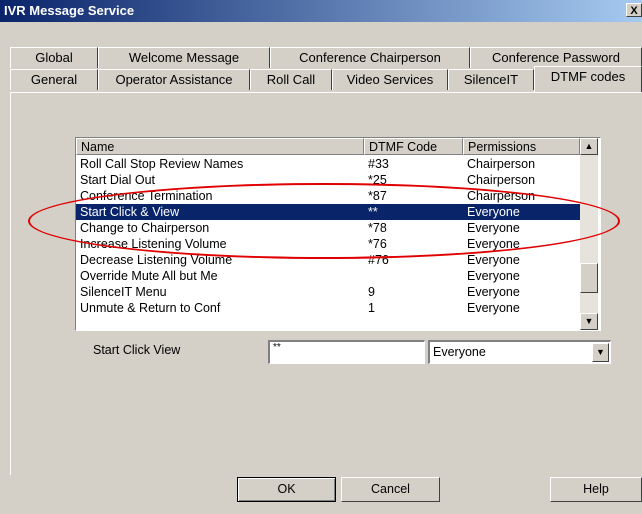 The image size is (642, 514). What do you see at coordinates (377, 244) in the screenshot?
I see `cell-code: *76` at bounding box center [377, 244].